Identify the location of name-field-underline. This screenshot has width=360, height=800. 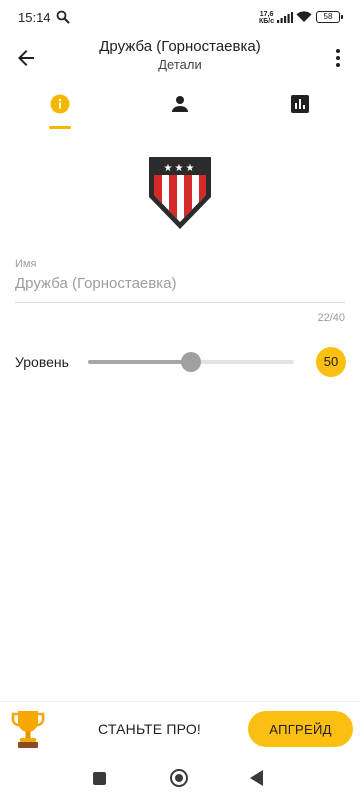
(180, 302).